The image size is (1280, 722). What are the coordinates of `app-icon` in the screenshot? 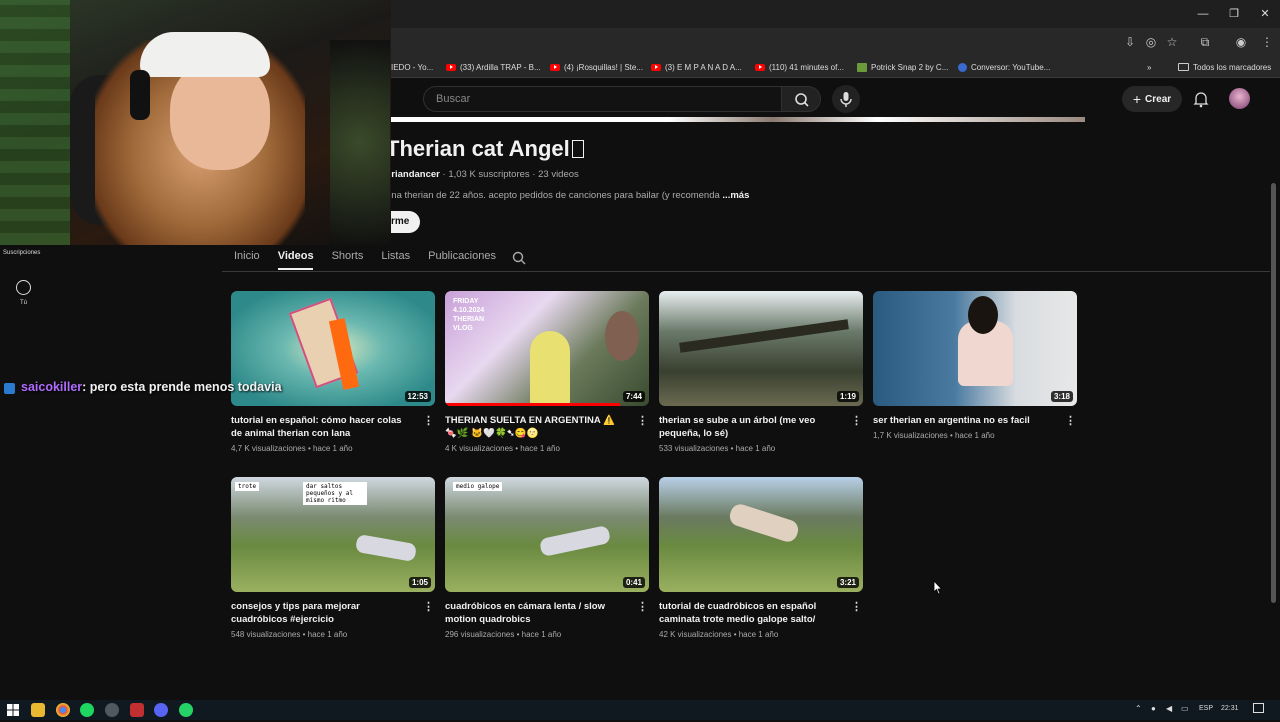 It's located at (137, 710).